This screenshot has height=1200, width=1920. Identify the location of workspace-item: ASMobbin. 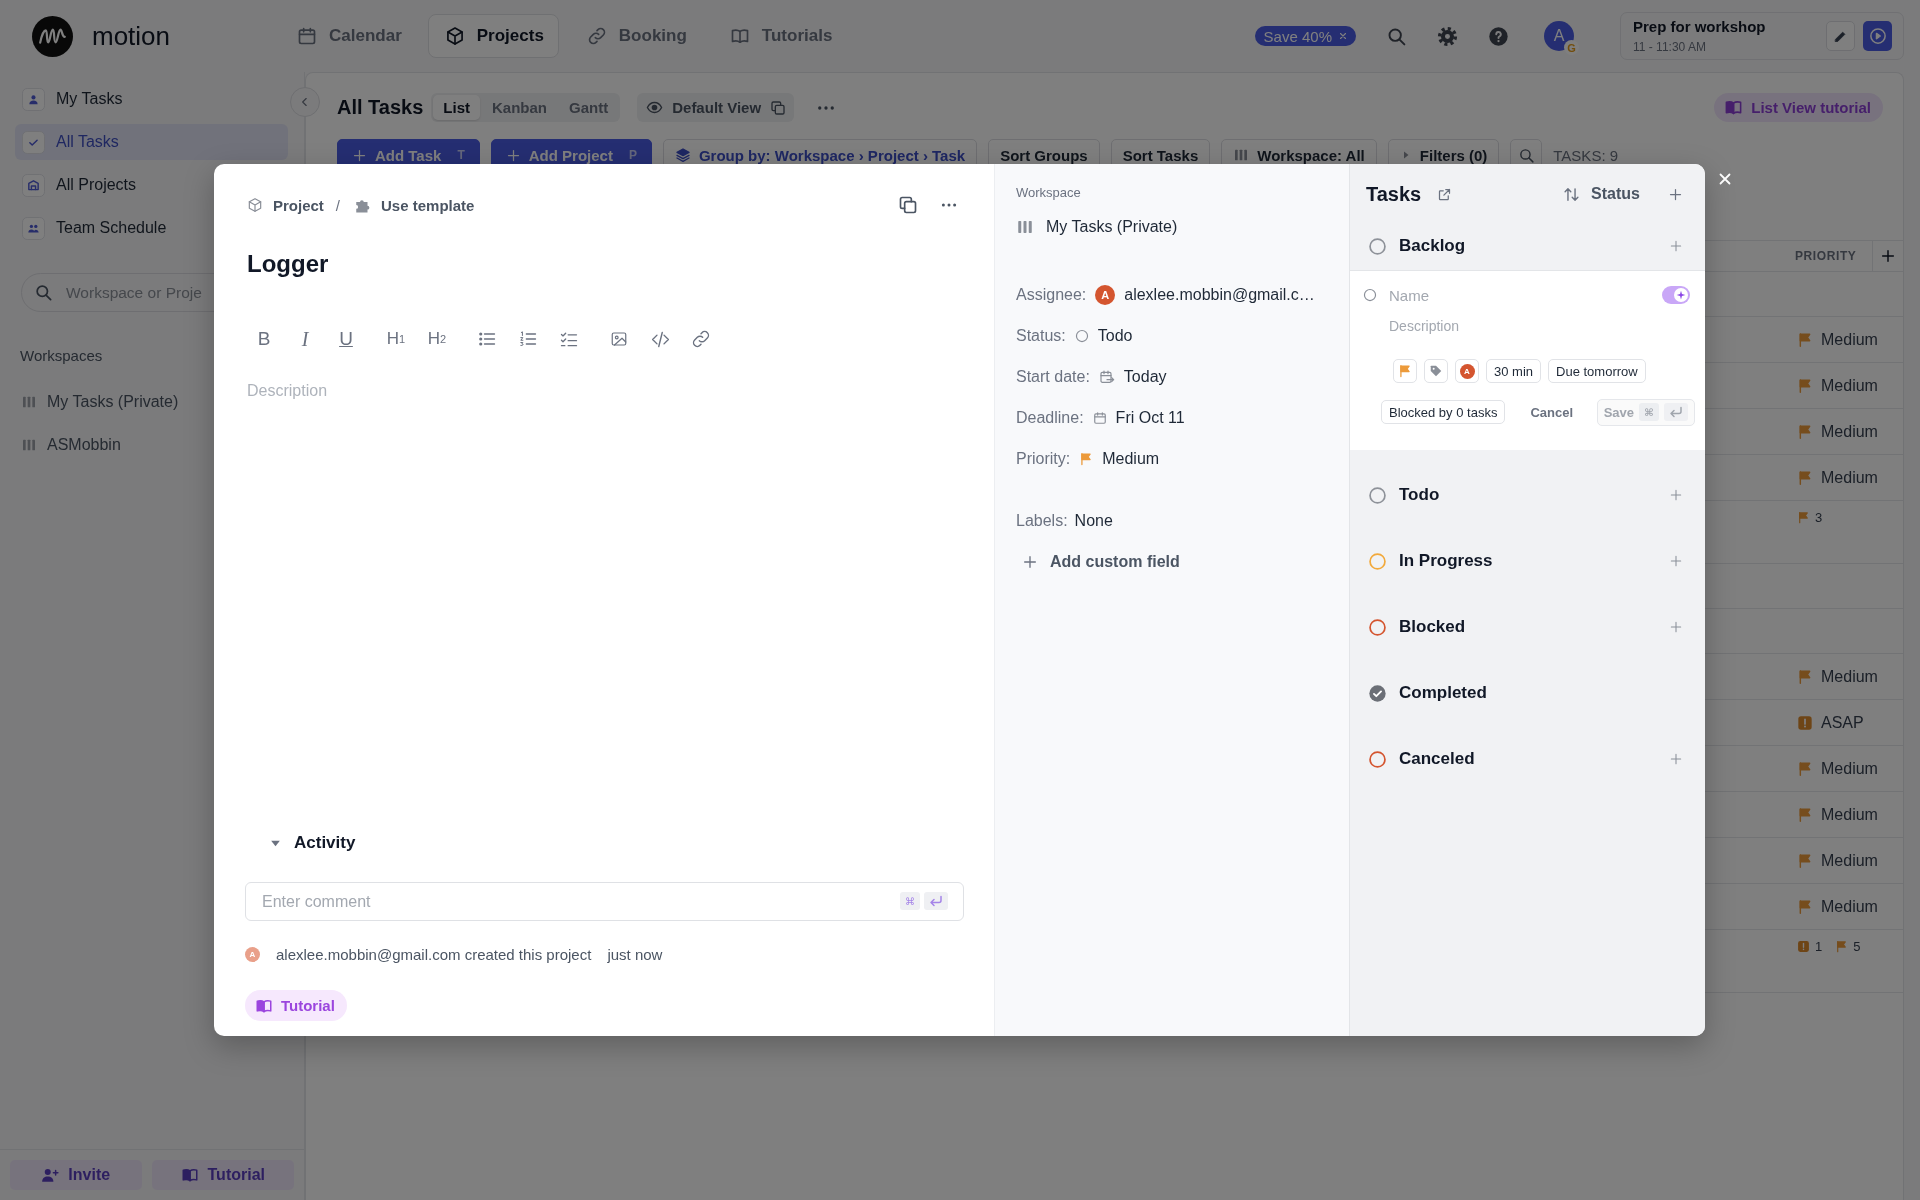
(151, 445).